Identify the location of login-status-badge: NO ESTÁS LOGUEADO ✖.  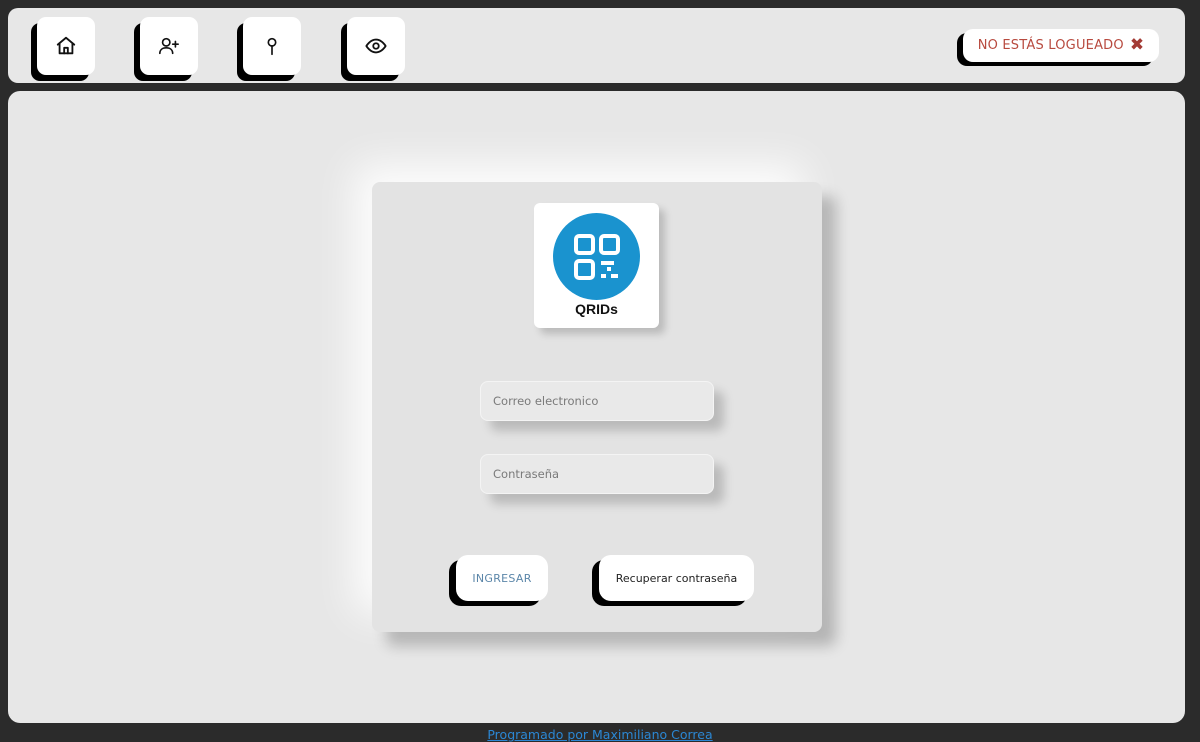
(1061, 45).